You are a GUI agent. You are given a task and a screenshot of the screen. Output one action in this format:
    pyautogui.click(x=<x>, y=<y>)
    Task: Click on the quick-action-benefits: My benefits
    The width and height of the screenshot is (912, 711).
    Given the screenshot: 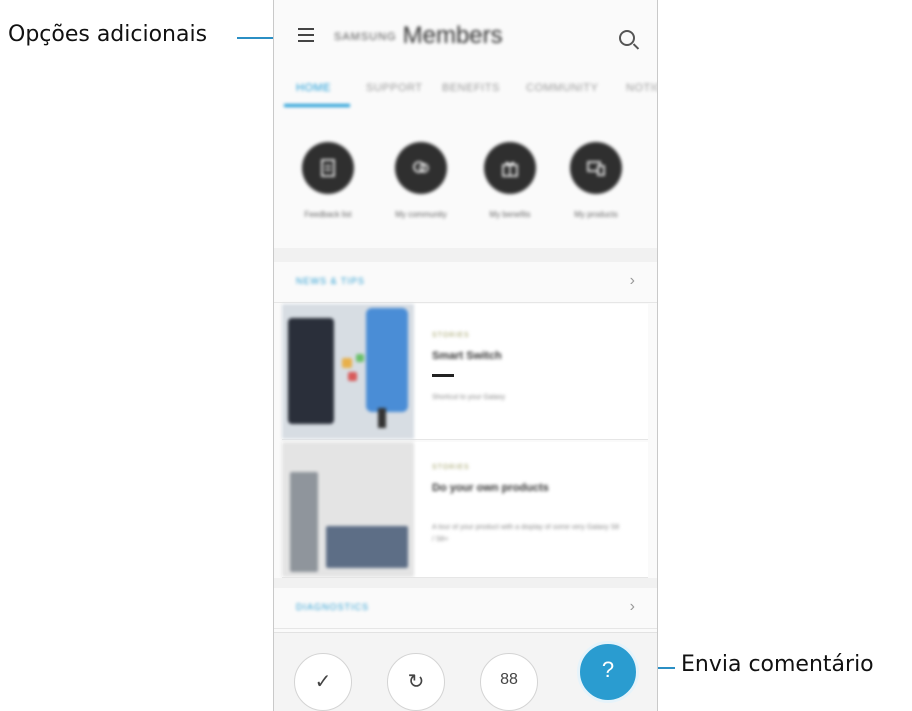 What is the action you would take?
    pyautogui.click(x=510, y=180)
    